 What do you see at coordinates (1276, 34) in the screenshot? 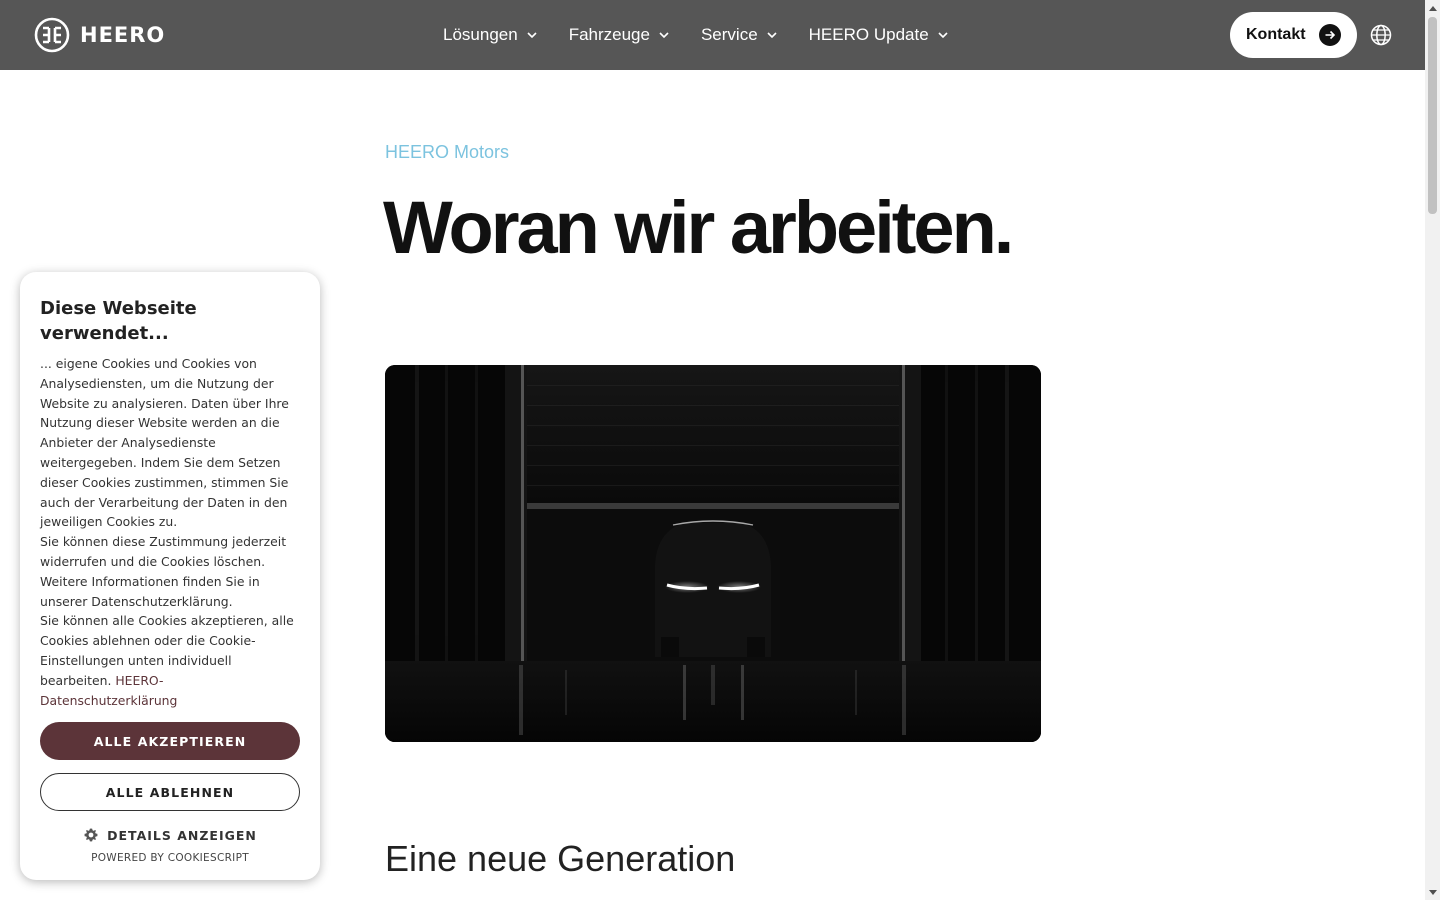
I see `contact-button-label: Kontakt` at bounding box center [1276, 34].